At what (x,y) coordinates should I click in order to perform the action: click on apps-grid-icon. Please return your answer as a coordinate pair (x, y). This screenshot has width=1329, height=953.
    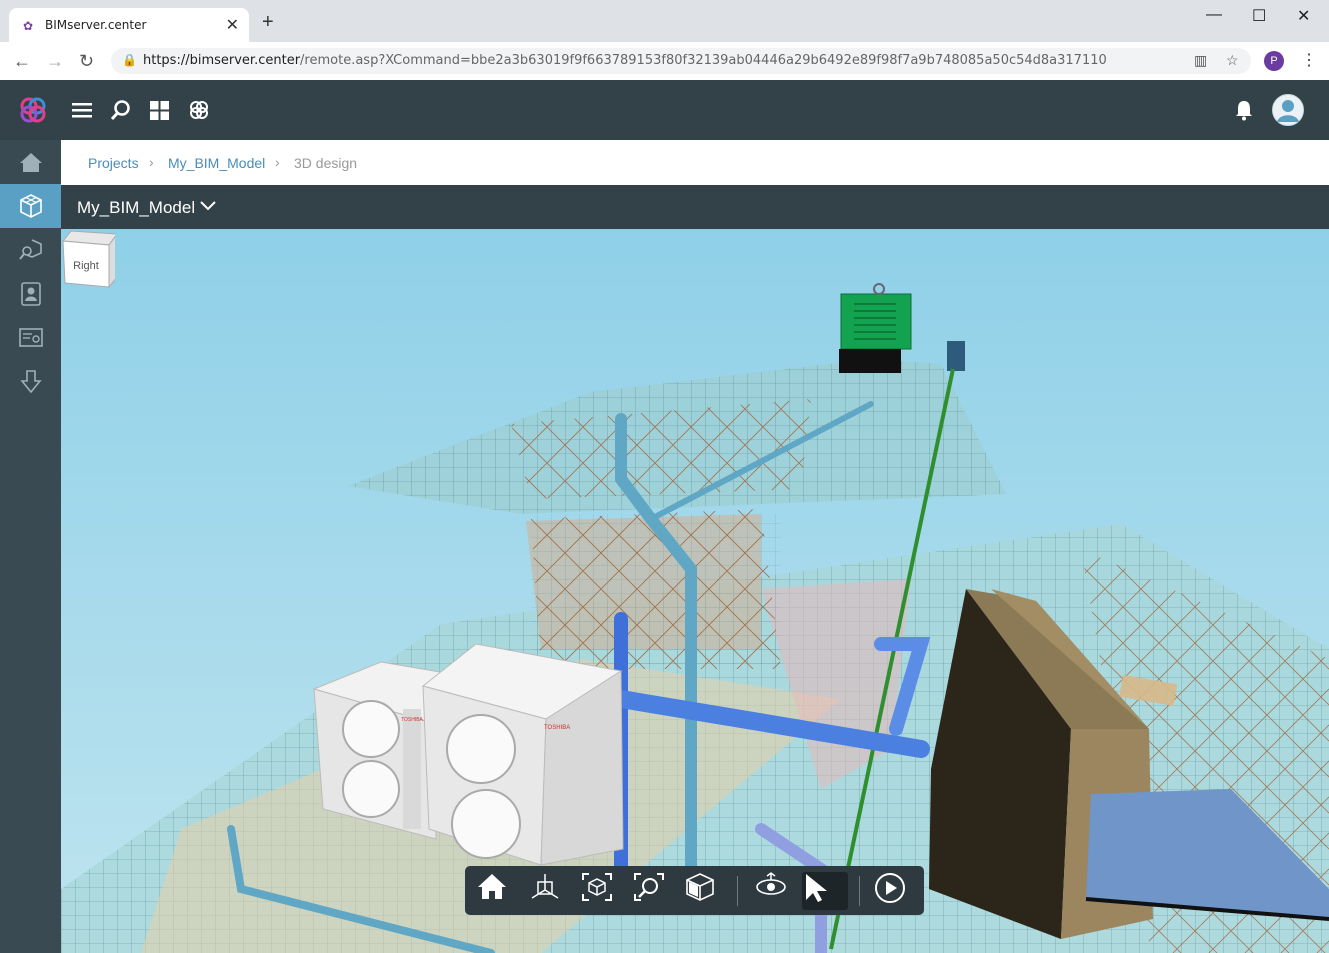
    Looking at the image, I should click on (159, 110).